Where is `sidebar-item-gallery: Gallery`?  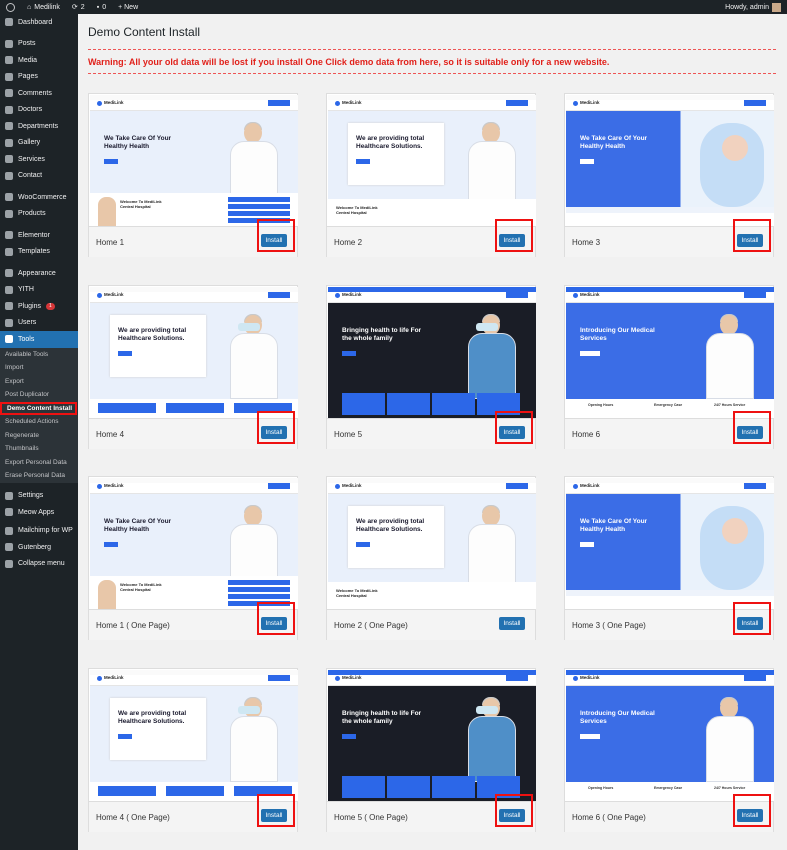
sidebar-item-gallery: Gallery is located at coordinates (39, 143).